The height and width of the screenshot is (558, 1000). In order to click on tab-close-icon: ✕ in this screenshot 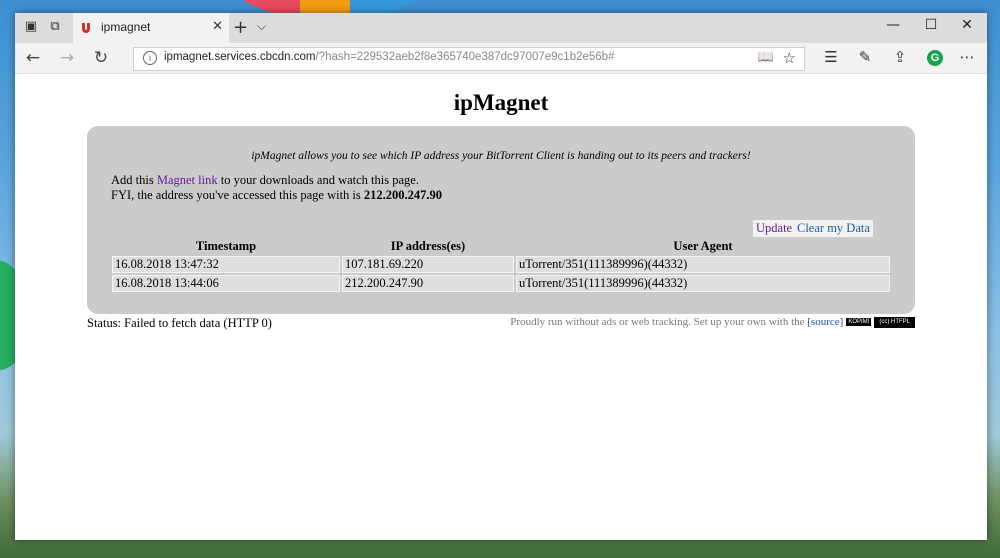, I will do `click(217, 26)`.